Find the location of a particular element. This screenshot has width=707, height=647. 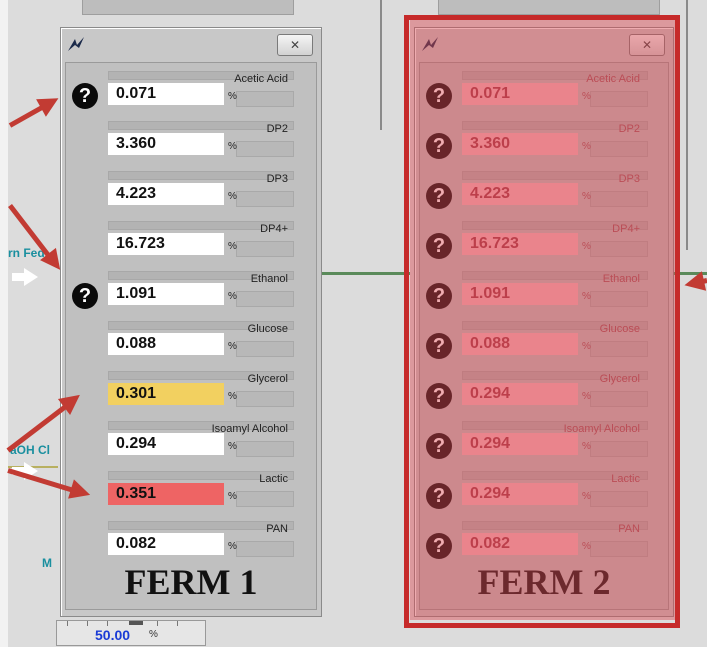

measurement-label: DP2 is located at coordinates (277, 129).